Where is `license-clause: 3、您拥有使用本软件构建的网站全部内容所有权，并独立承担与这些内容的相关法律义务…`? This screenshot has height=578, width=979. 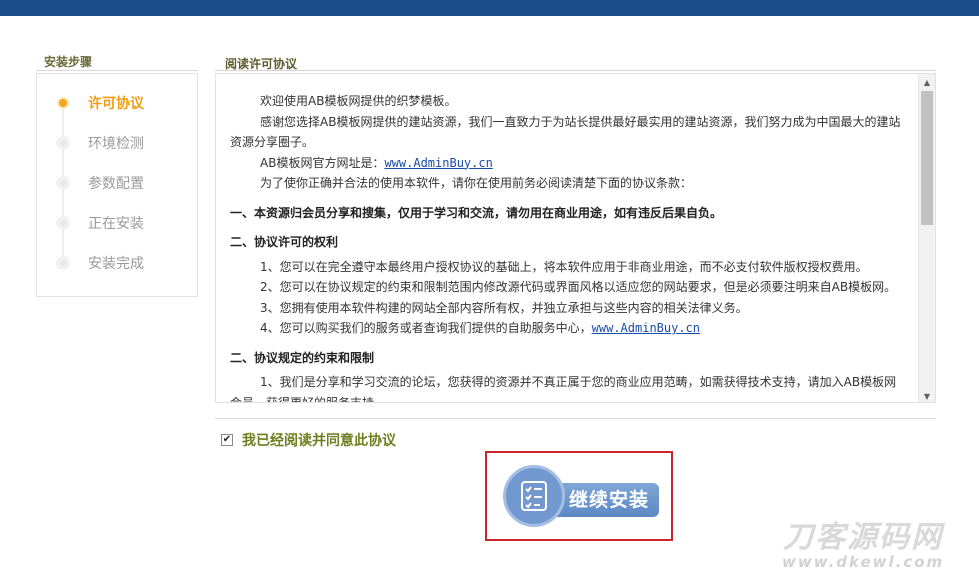 license-clause: 3、您拥有使用本软件构建的网站全部内容所有权，并独立承担与这些内容的相关法律义务… is located at coordinates (504, 307).